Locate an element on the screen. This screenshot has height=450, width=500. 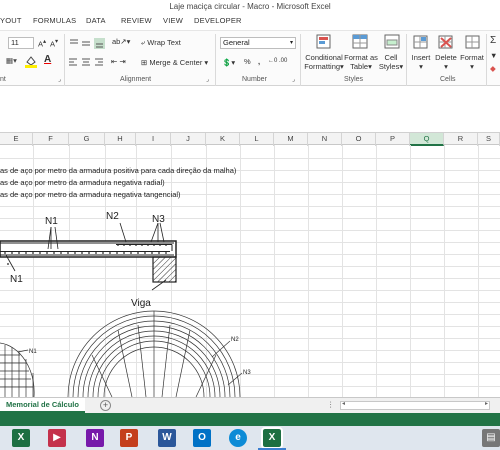
tab-data: DATA is located at coordinates (96, 20).